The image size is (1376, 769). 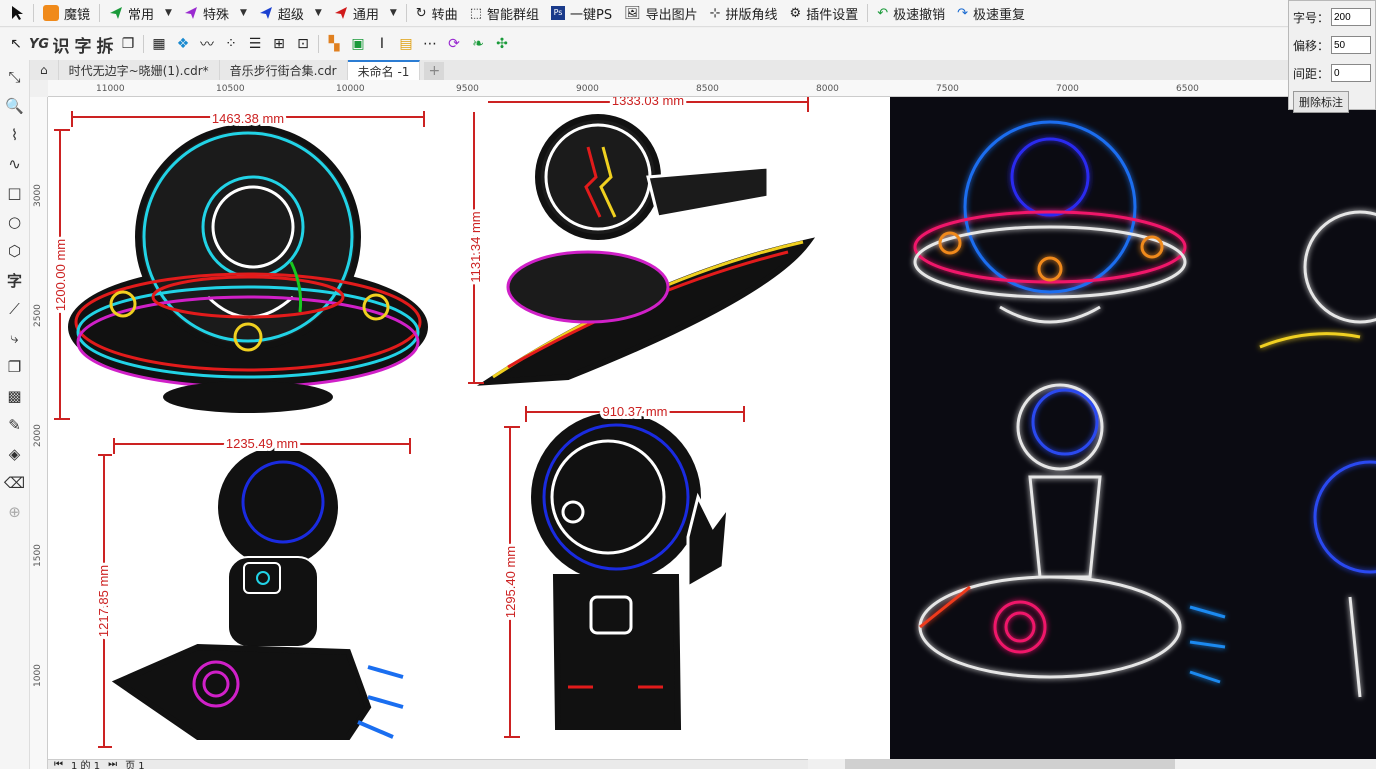 I want to click on ruler-tick-label: 3000, so click(x=38, y=195).